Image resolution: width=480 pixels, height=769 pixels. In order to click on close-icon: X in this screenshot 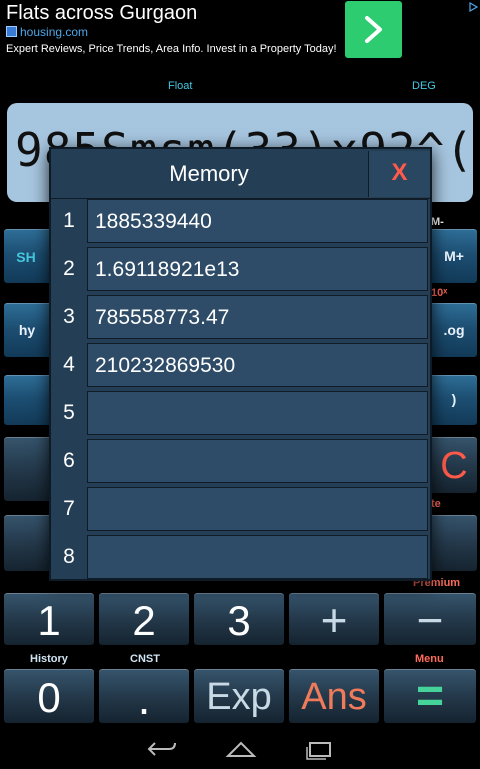, I will do `click(399, 172)`.